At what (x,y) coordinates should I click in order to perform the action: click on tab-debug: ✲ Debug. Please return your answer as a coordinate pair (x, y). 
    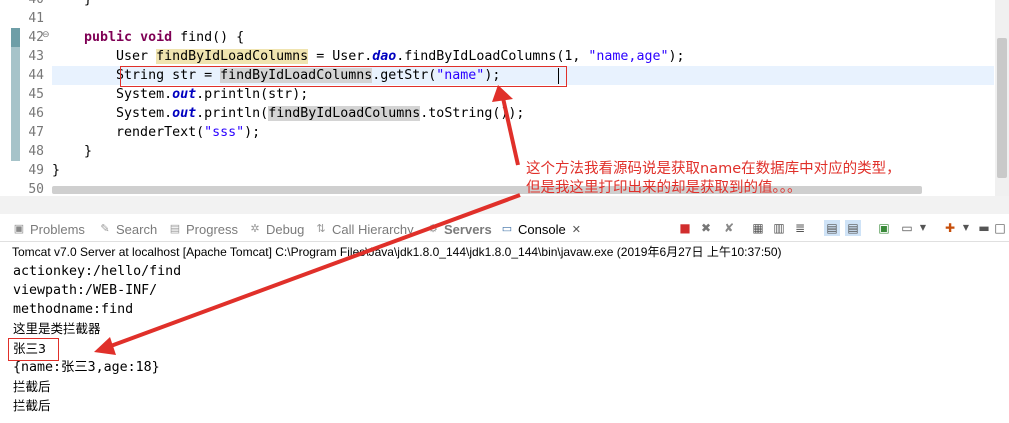
    Looking at the image, I should click on (276, 229).